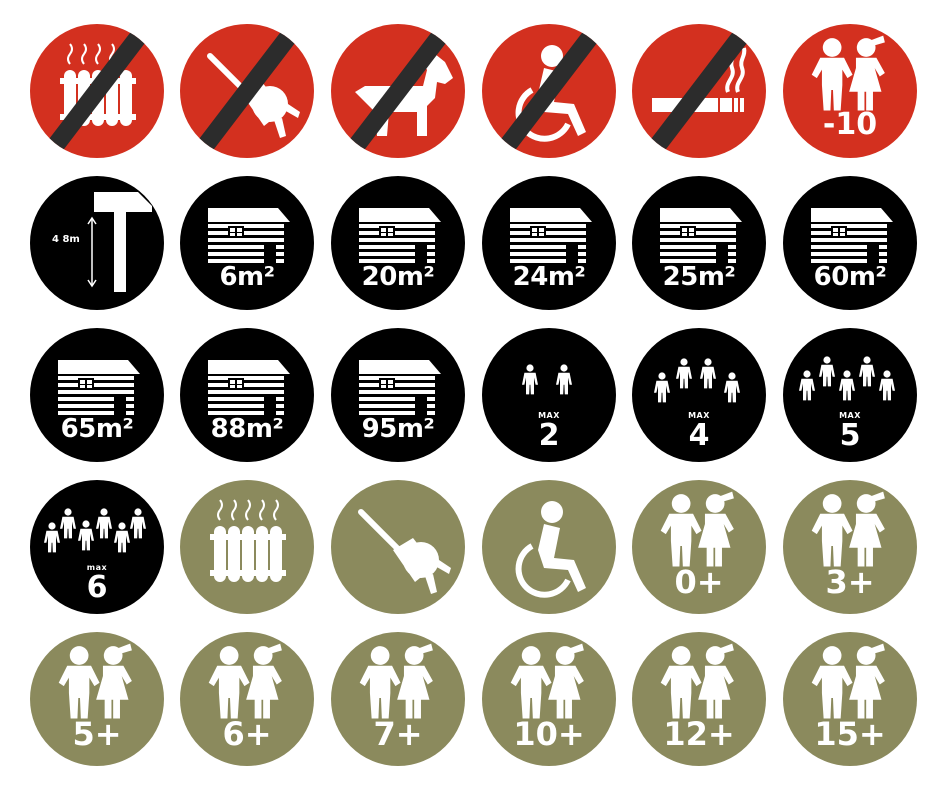 This screenshot has height=788, width=941. I want to click on max-persons-label: 4, so click(699, 435).